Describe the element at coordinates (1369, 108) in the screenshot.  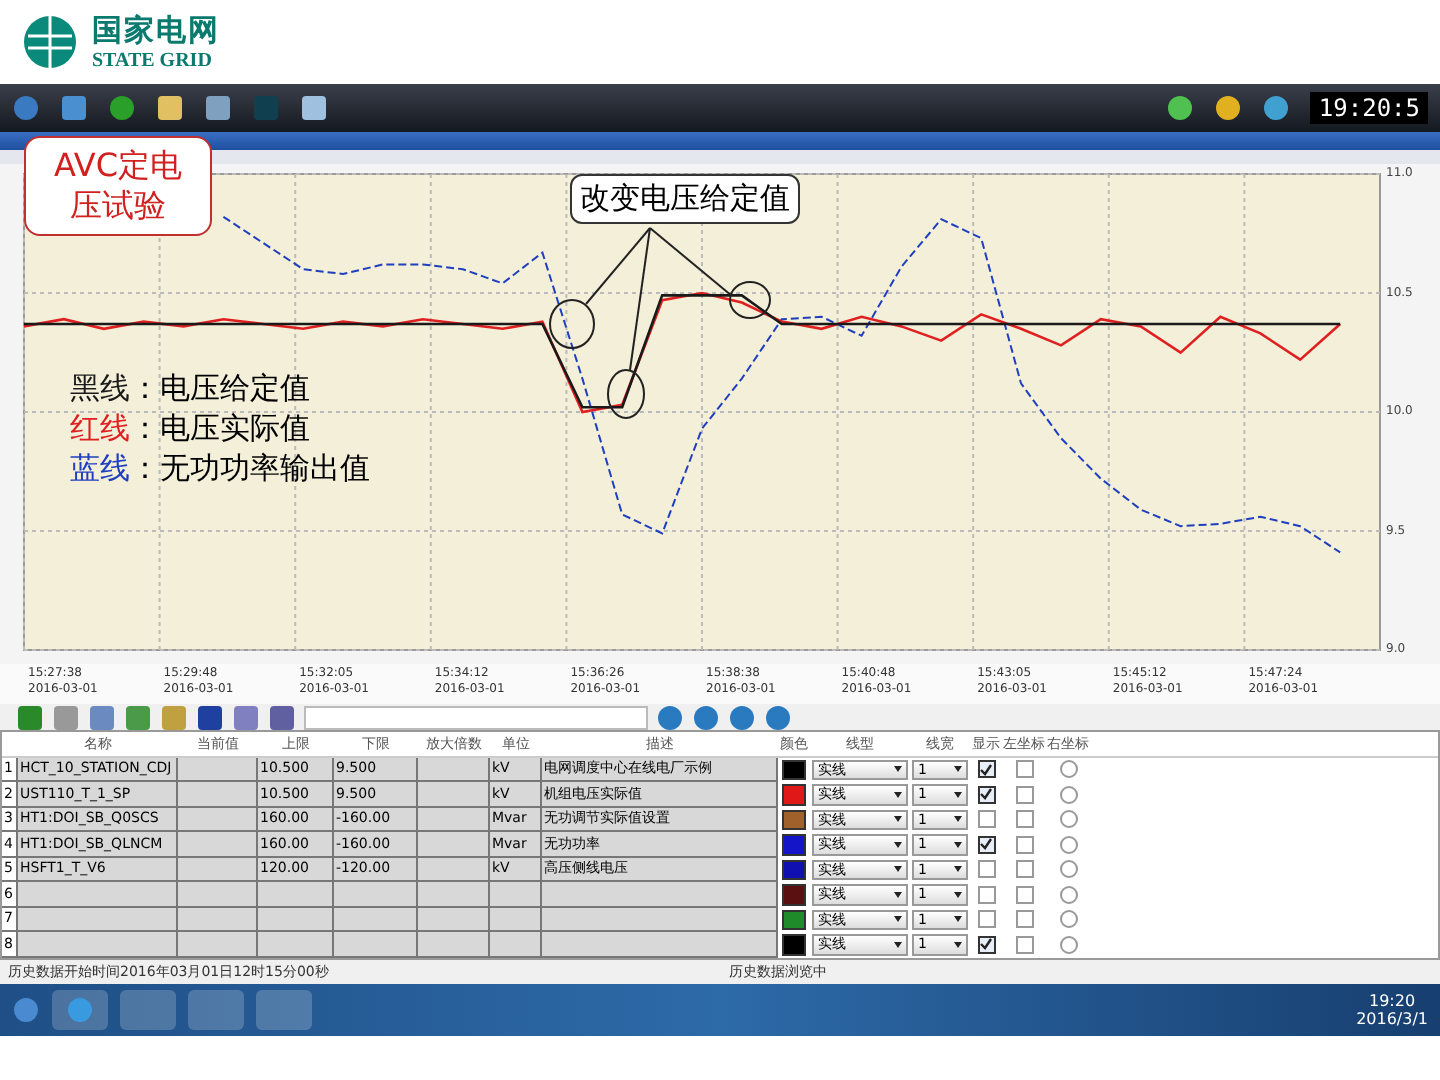
I see `clock: 19:20:5` at that location.